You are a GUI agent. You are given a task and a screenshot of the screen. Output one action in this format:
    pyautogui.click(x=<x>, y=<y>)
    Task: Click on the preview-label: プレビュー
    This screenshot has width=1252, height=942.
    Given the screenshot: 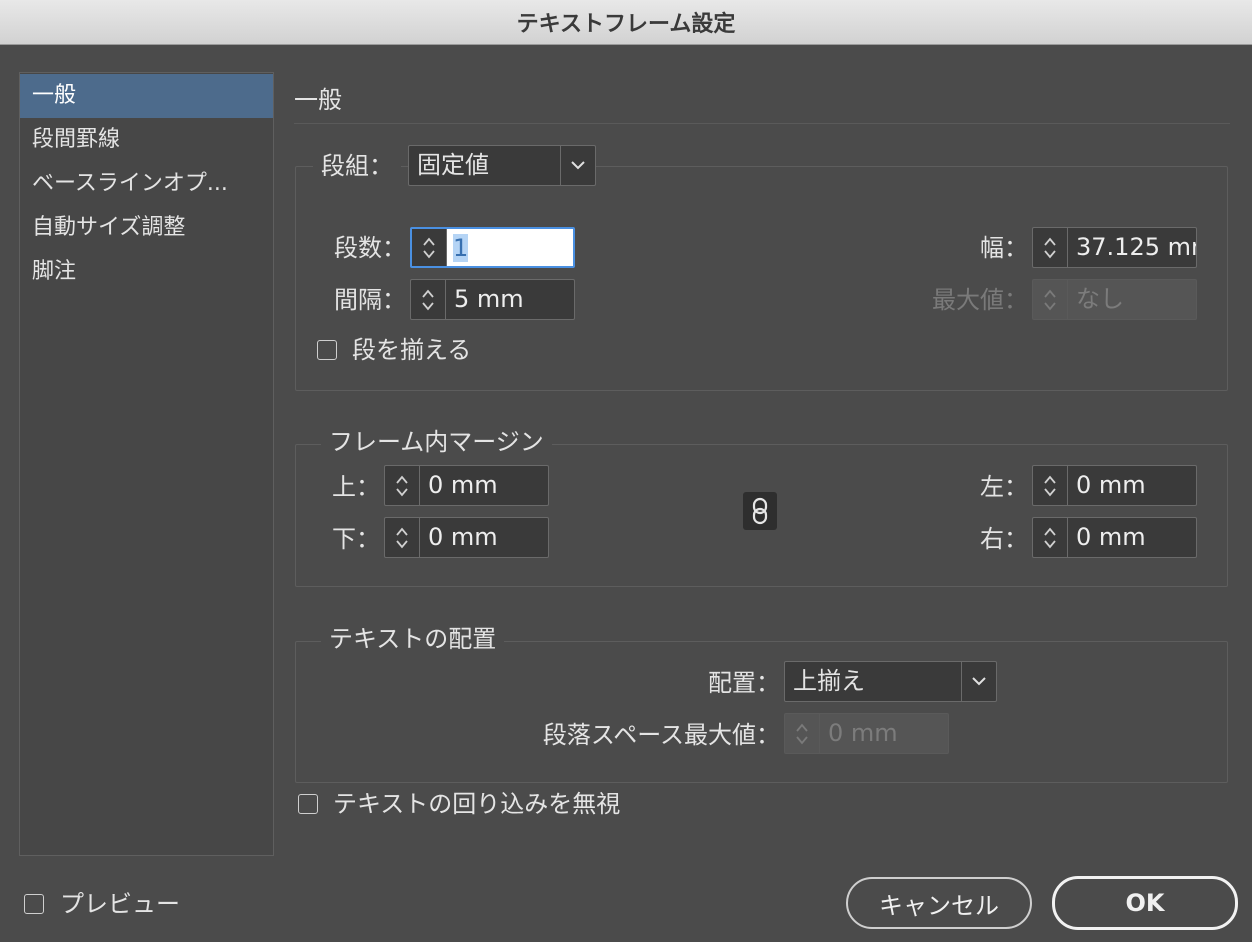 What is the action you would take?
    pyautogui.click(x=120, y=904)
    